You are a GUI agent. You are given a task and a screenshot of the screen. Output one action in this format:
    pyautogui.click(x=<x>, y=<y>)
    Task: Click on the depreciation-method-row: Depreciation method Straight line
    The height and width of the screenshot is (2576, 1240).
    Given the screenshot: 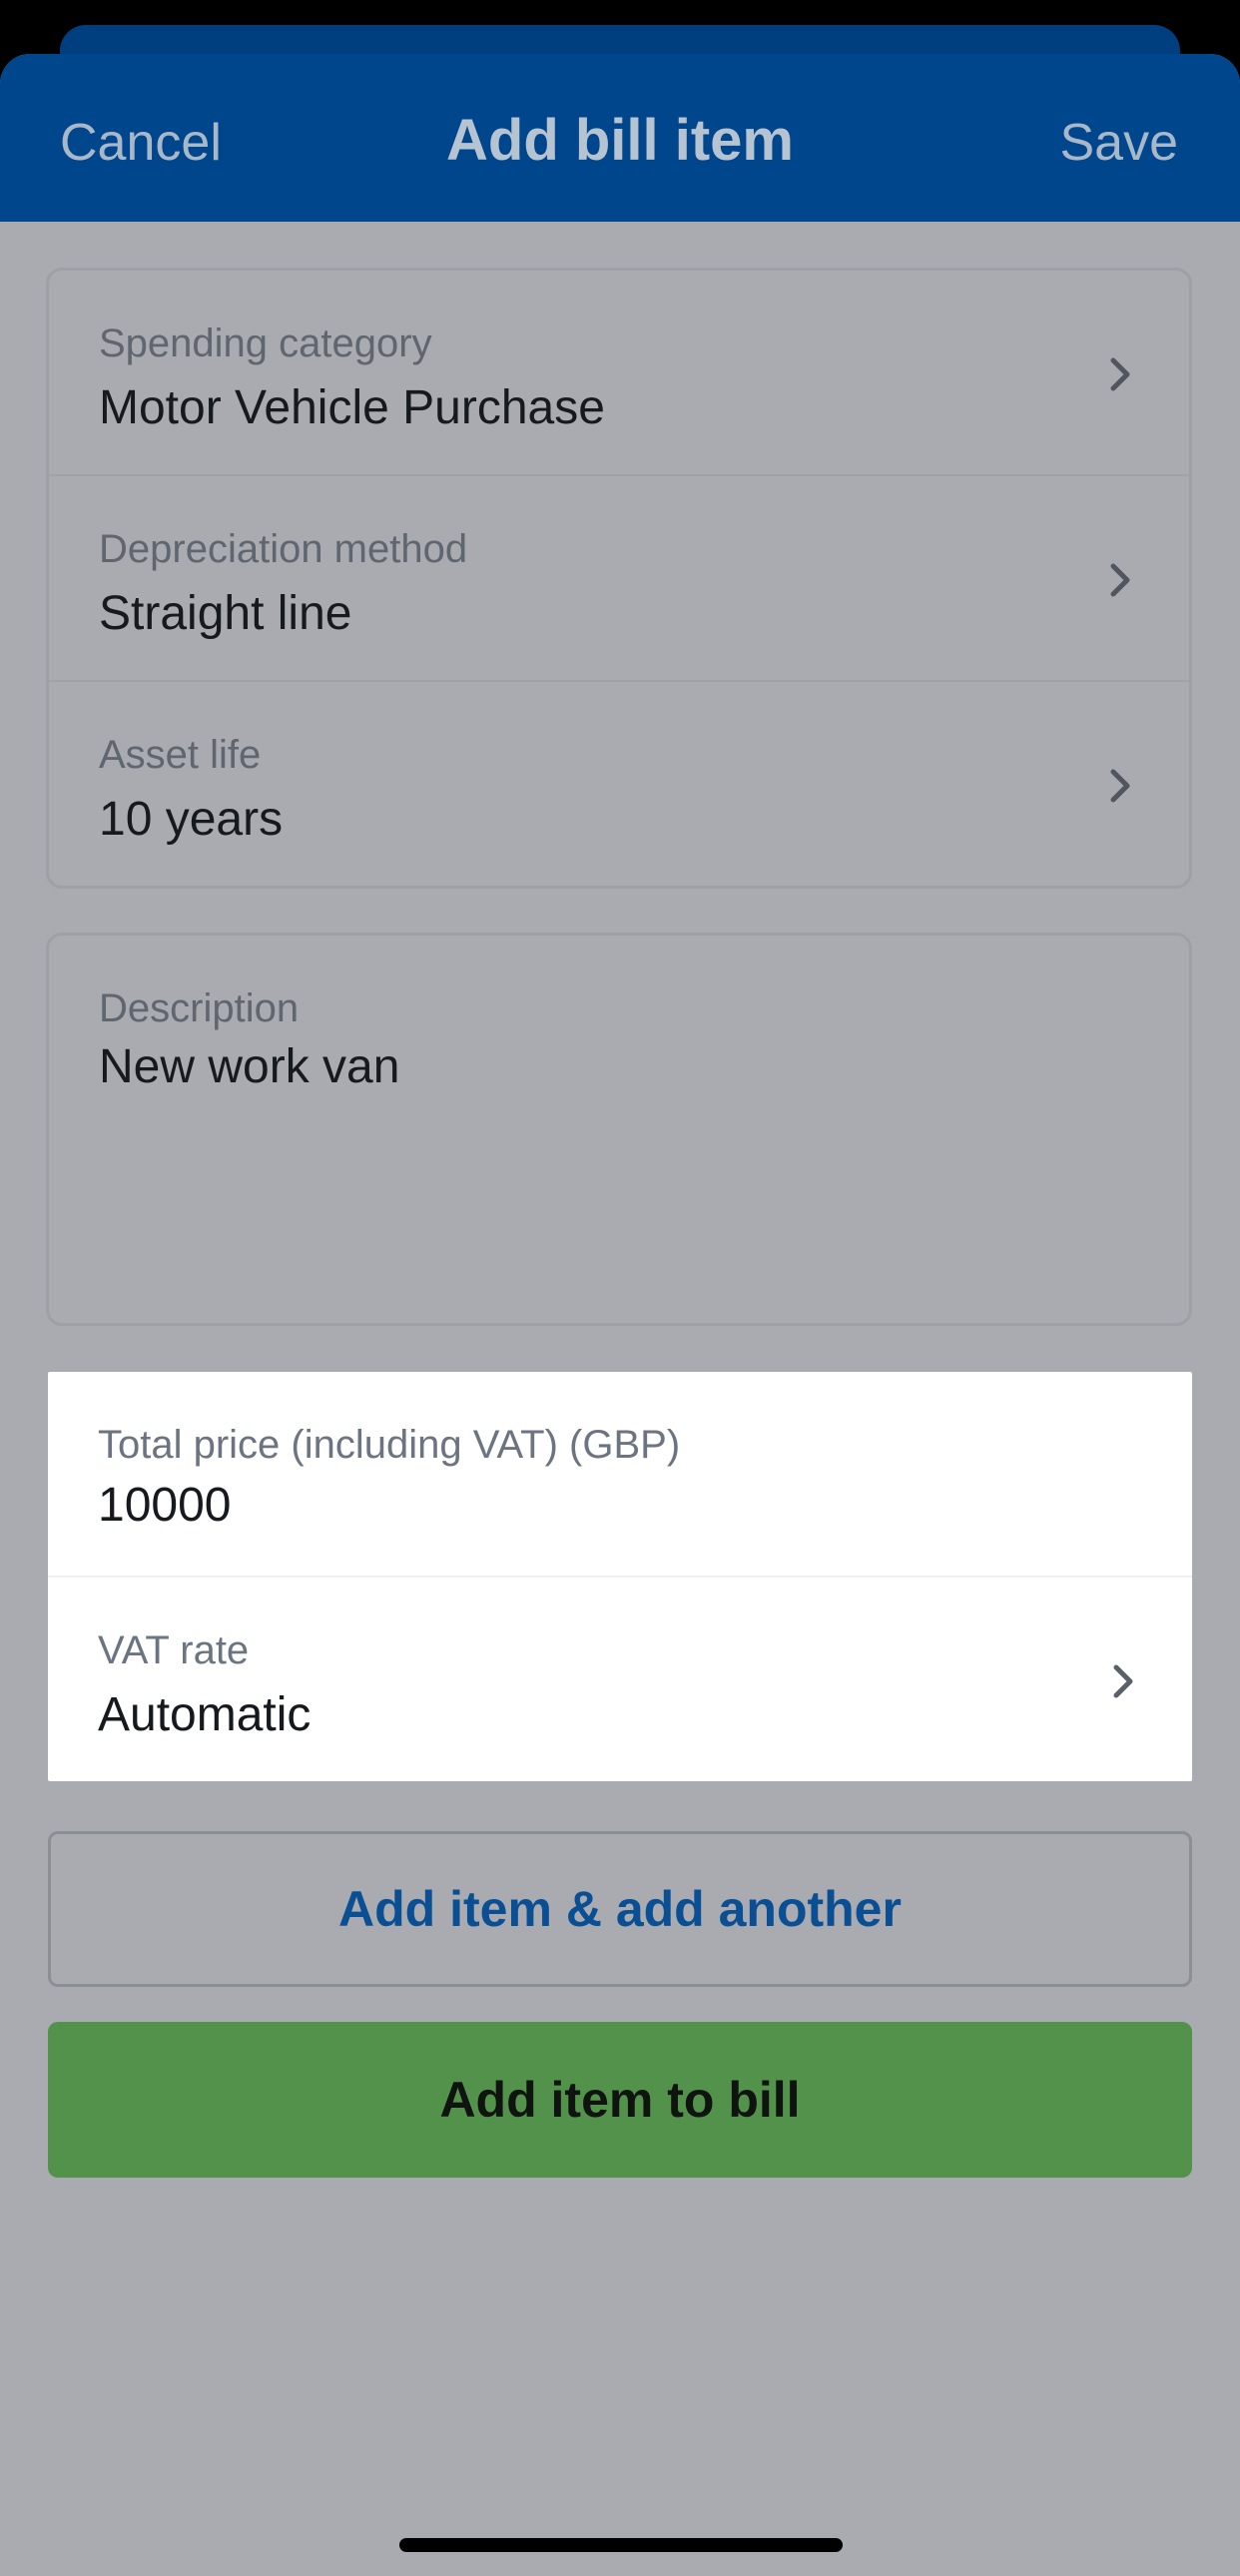 What is the action you would take?
    pyautogui.click(x=619, y=579)
    